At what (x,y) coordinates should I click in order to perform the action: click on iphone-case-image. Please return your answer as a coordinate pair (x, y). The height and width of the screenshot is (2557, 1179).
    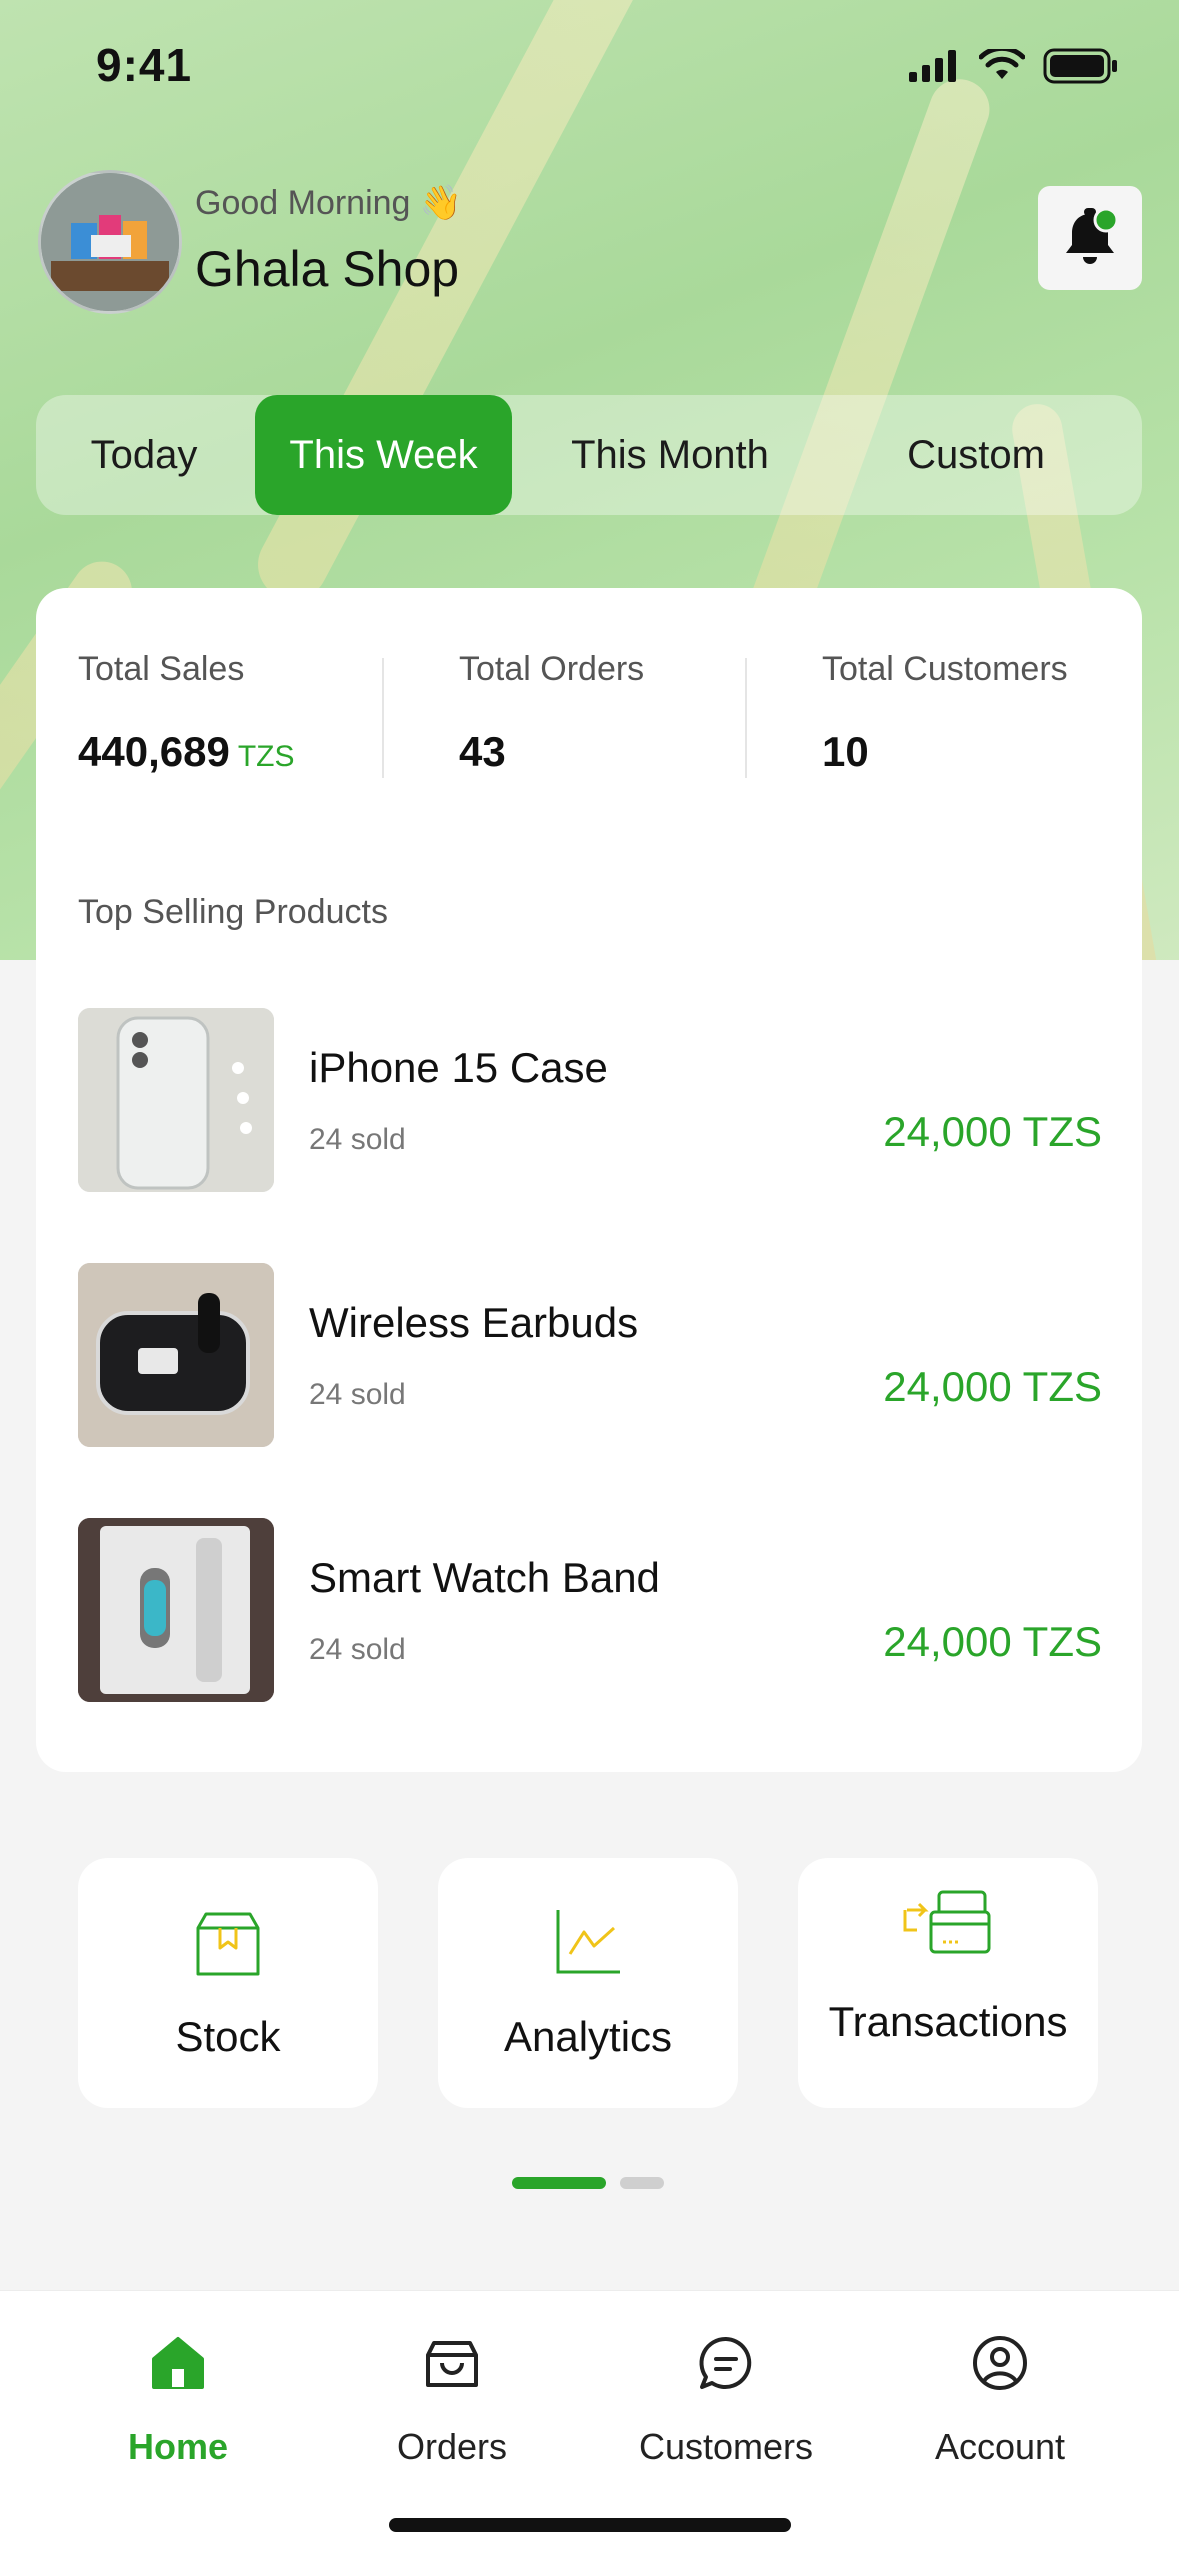
    Looking at the image, I should click on (176, 1100).